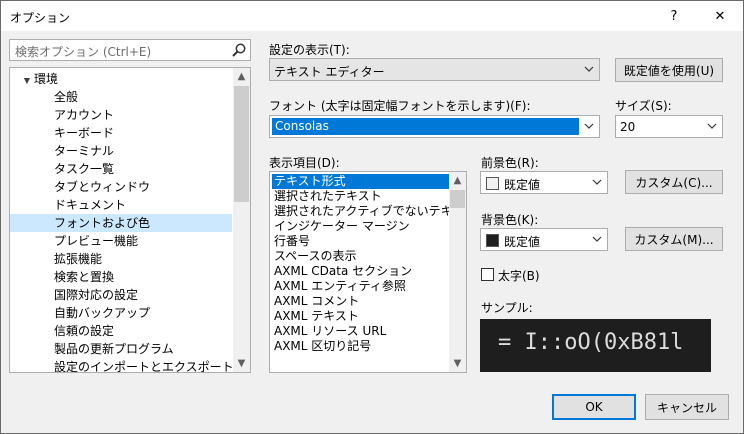 The height and width of the screenshot is (434, 744). What do you see at coordinates (96, 241) in the screenshot?
I see `tree-item-label: プレビュー機能` at bounding box center [96, 241].